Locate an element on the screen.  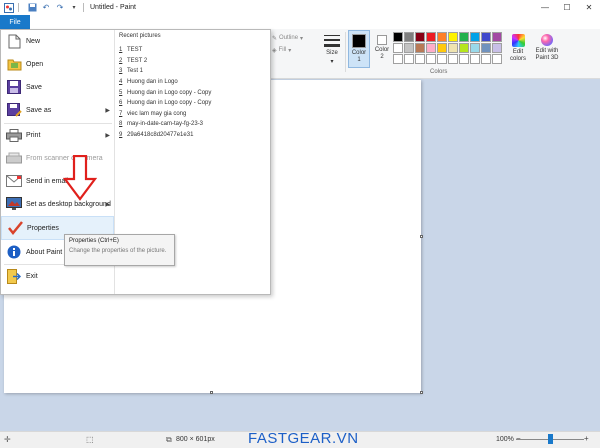
recent-picture-item: 8 may-in-date-cam-tay-fg-23-3 is located at coordinates (194, 124).